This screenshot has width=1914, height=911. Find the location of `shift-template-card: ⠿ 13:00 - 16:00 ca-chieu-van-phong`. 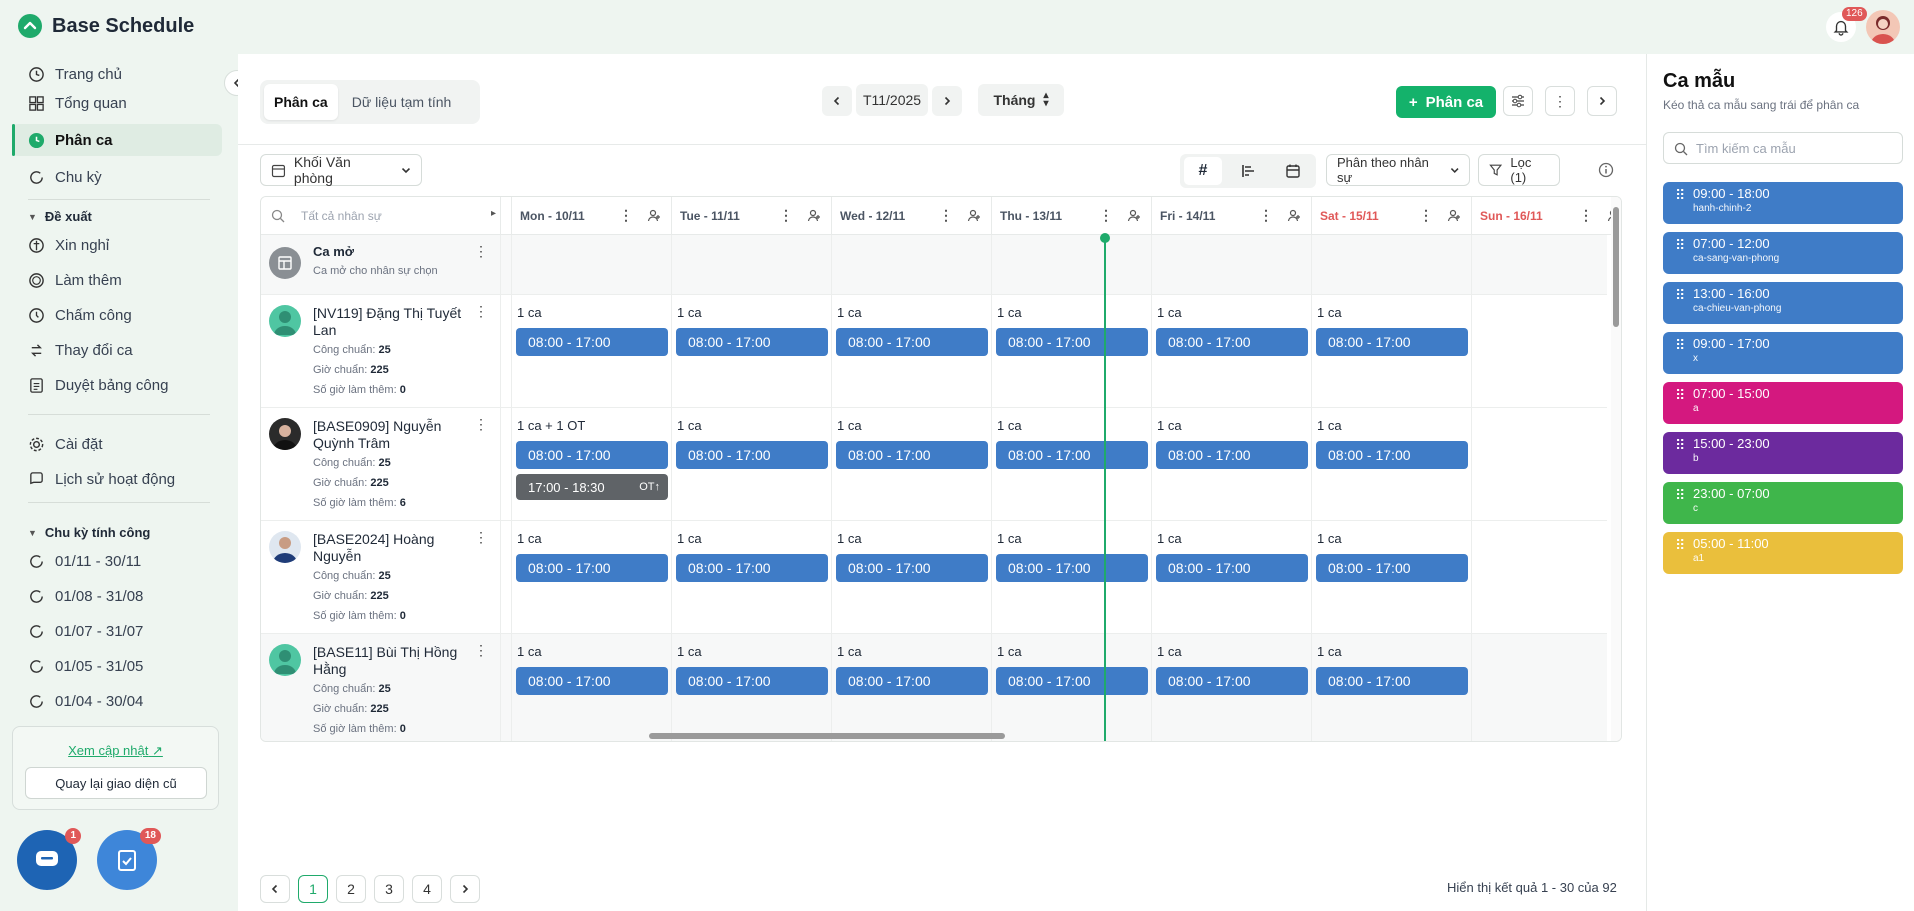

shift-template-card: ⠿ 13:00 - 16:00 ca-chieu-van-phong is located at coordinates (1783, 303).